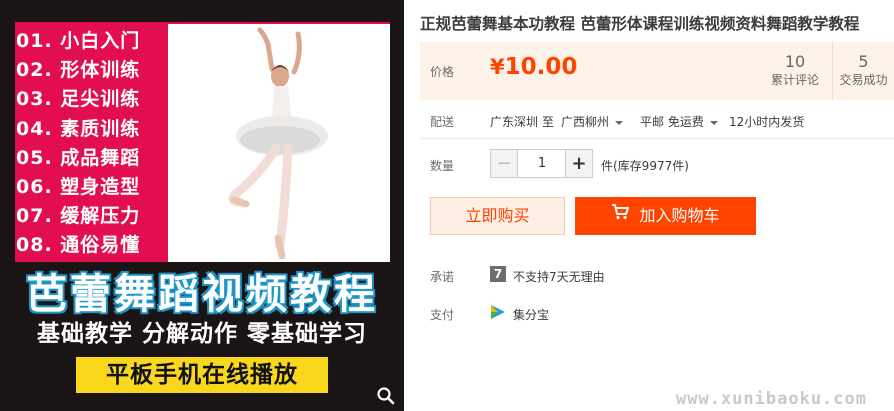 The width and height of the screenshot is (894, 411). Describe the element at coordinates (202, 375) in the screenshot. I see `promo-badge: 平板手机在线播放` at that location.